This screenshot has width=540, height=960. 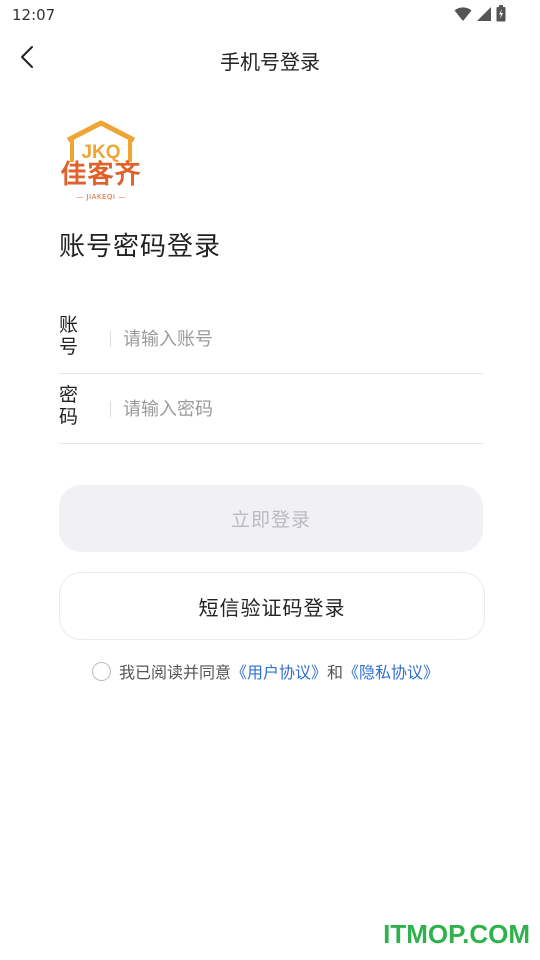 I want to click on app-logo: JKQ 佳客齐 — JIAKEQI —, so click(x=101, y=163).